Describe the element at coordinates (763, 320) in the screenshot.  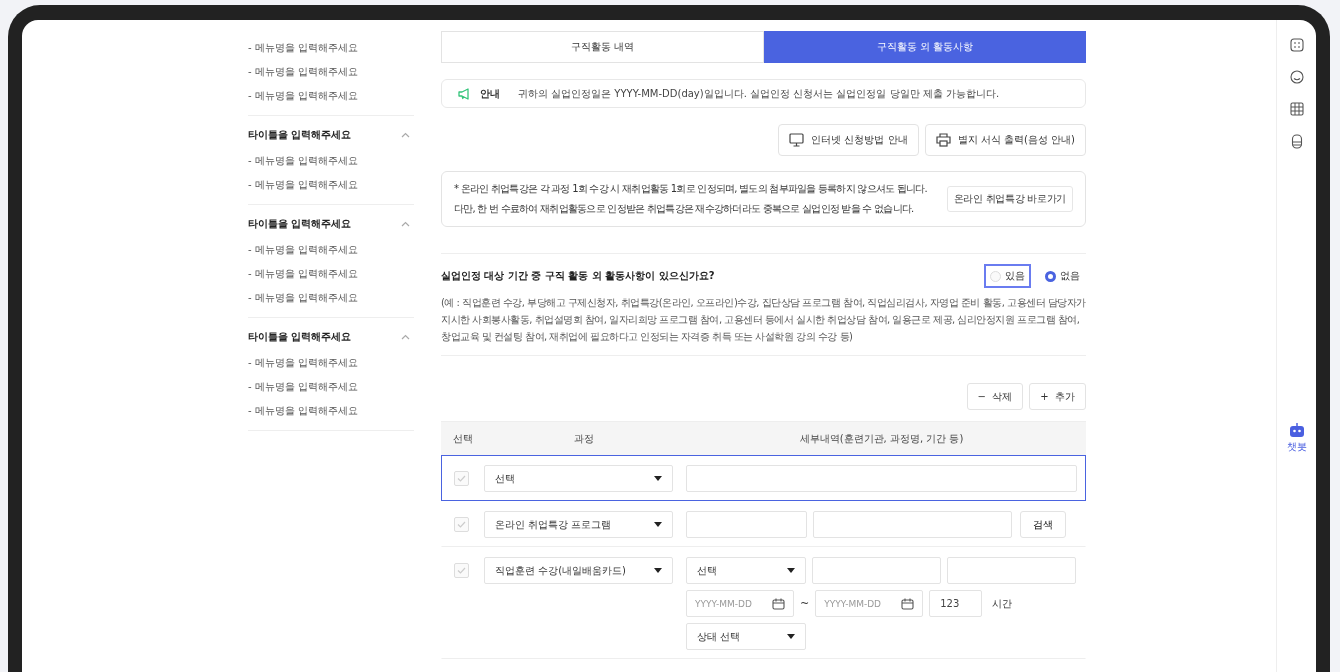
I see `example-text: (예 : 직업훈련 수강, 부당해고 구제신청자, 취업특강(온라인, 오프라인)수강, 집단상담 프로그램 참여, 직업심리검사, 자영업 준비 활동, 고용센터 담당자가 지시한 사회봉사활동, 취업설명회 참여, 일자리희망 프로그램 참여, 고용센터 등에서 실시한 취업상담 참여, 일용근로 제공, 심리안정지원 프로그램 참여, 창업교육 및 컨설팅 참여, 재취업에 필요하다고 인정되는 자격증 취득 또는 사설학원 강의 수강 등)` at that location.